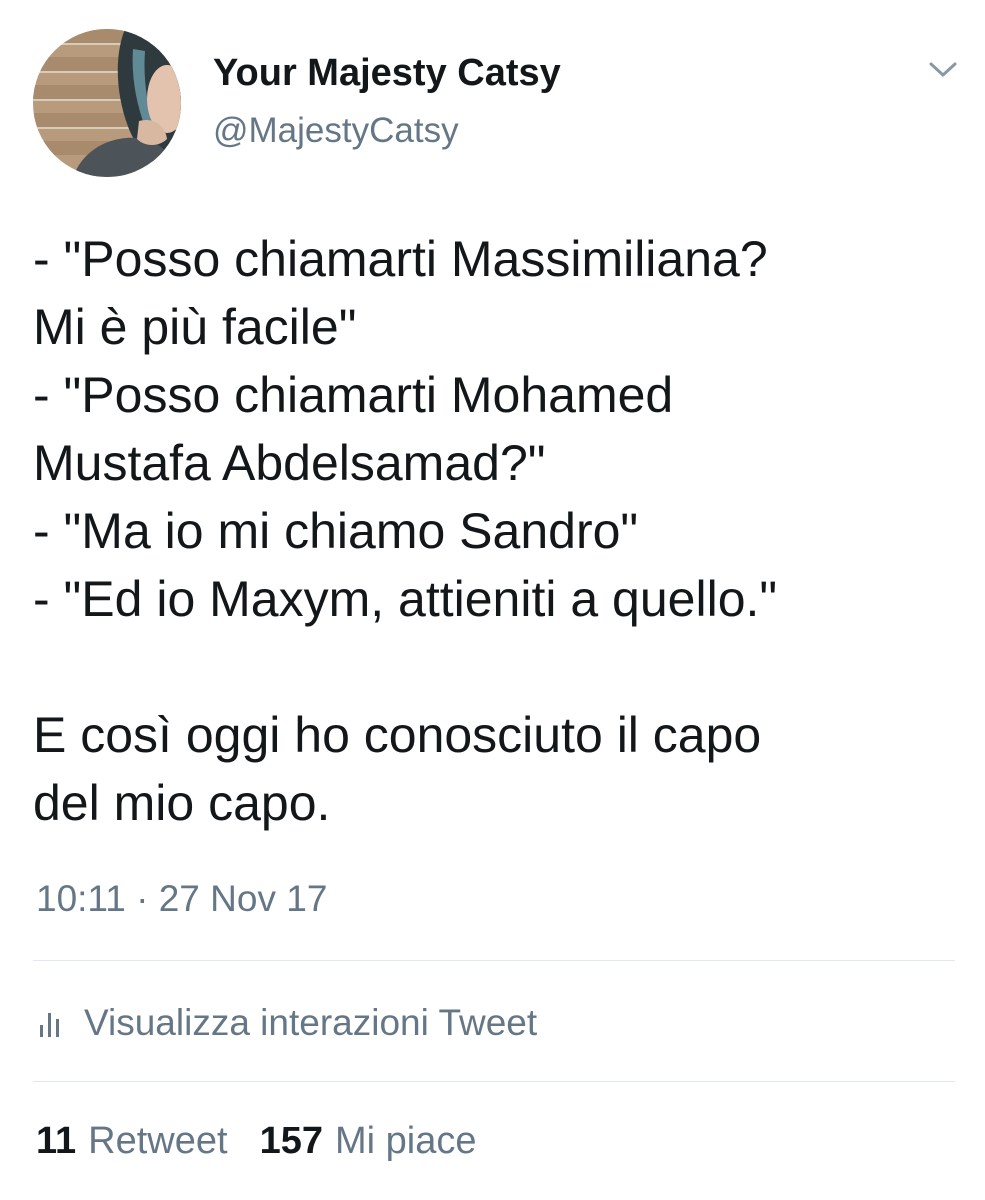  Describe the element at coordinates (195, 327) in the screenshot. I see `tweet-text-line: Mi è più facile"` at that location.